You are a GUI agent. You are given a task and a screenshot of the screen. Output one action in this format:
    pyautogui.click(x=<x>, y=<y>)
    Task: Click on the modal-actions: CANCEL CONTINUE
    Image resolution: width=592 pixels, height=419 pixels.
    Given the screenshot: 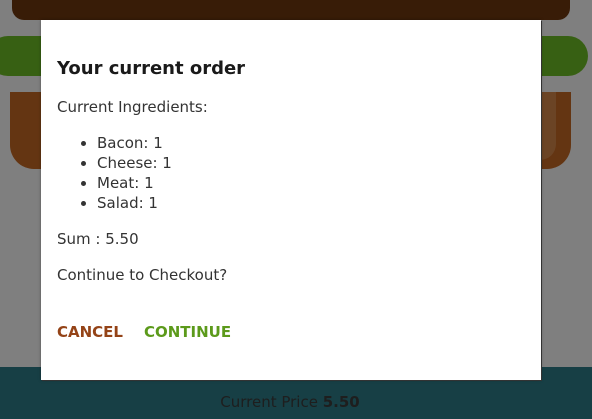 What is the action you would take?
    pyautogui.click(x=291, y=332)
    